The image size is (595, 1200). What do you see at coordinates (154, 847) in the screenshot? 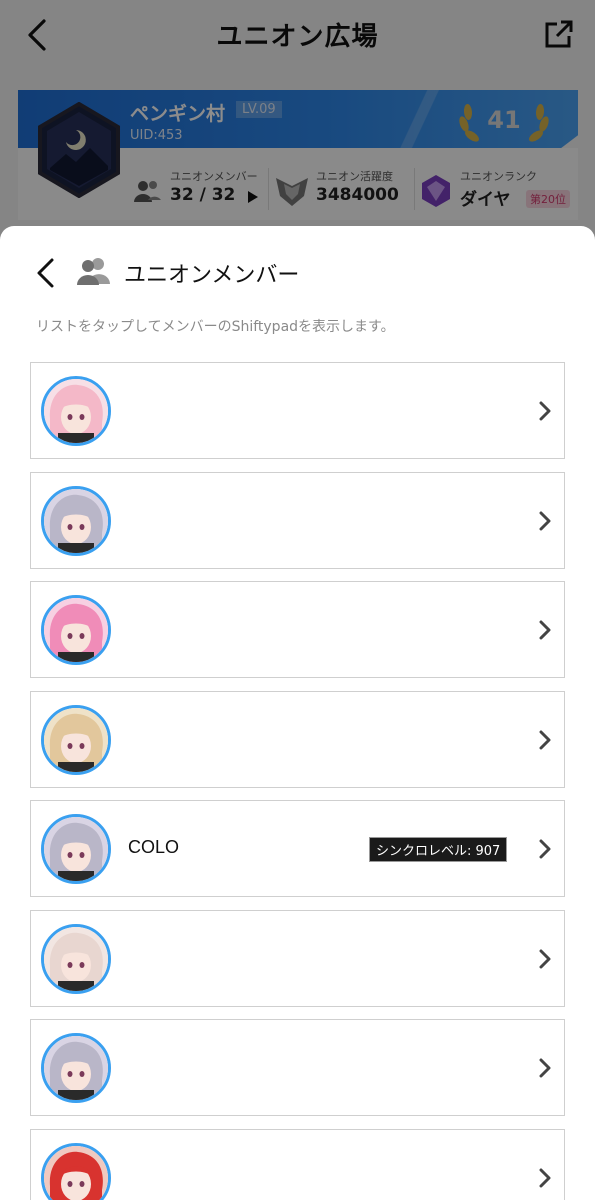
I see `member-name: COLO` at bounding box center [154, 847].